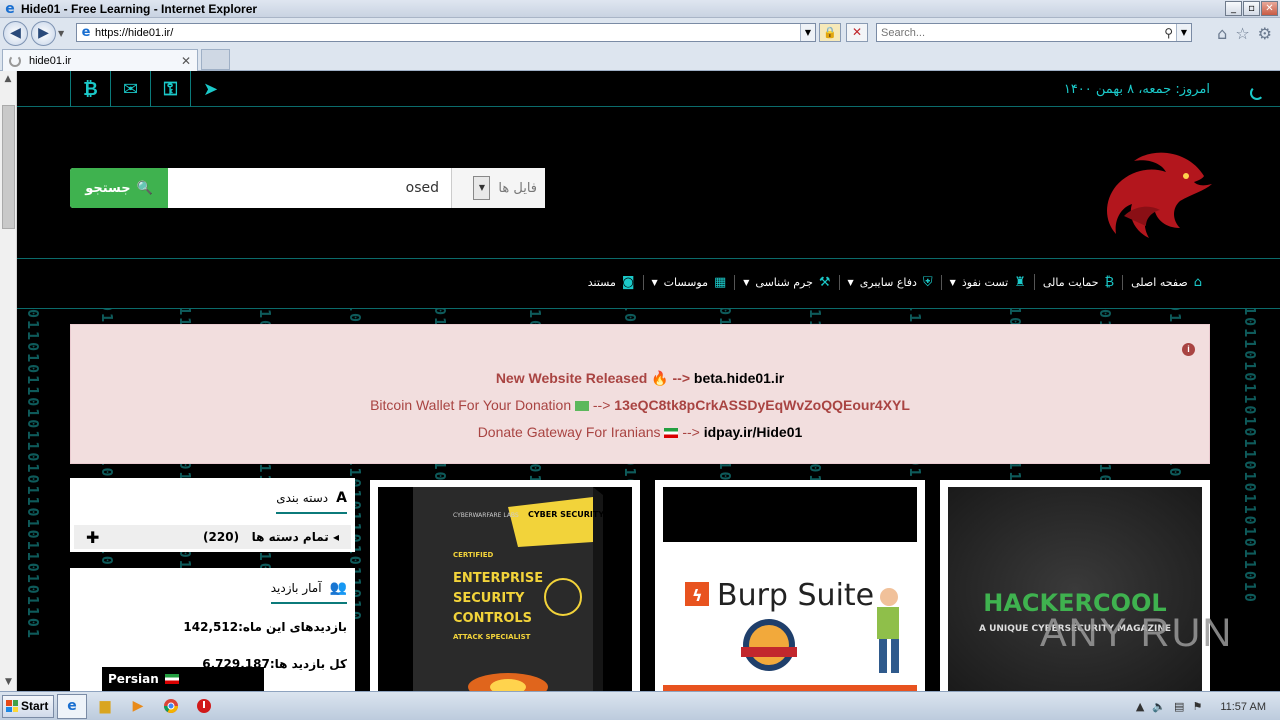  Describe the element at coordinates (1265, 33) in the screenshot. I see `settings-gear-icon: ⚙` at that location.